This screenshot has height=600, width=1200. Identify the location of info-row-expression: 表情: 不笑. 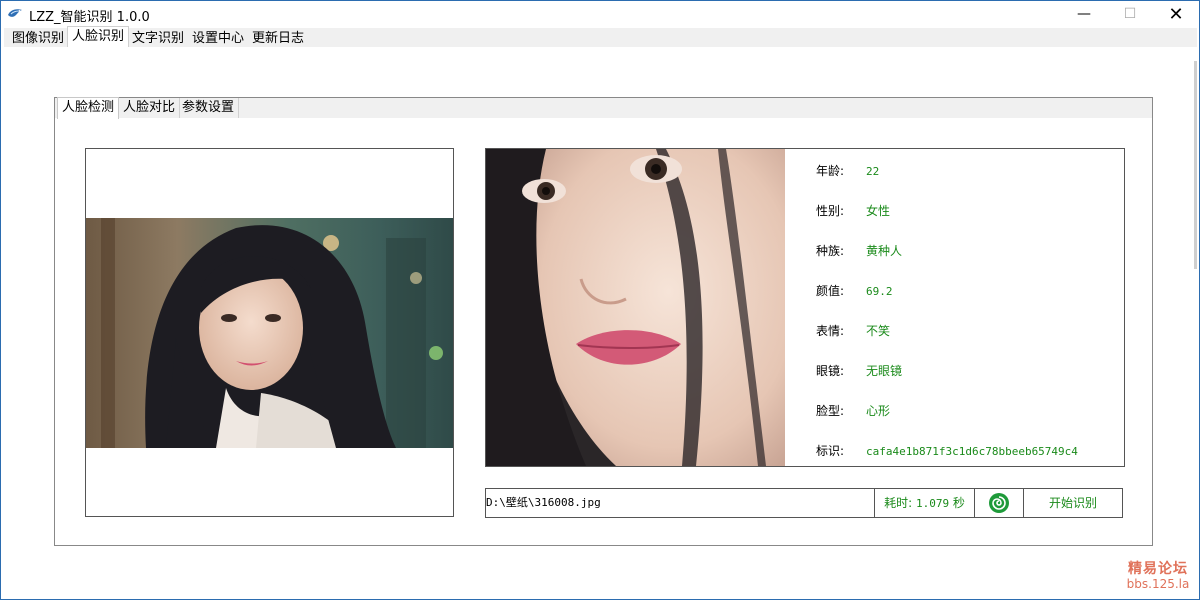
(853, 330).